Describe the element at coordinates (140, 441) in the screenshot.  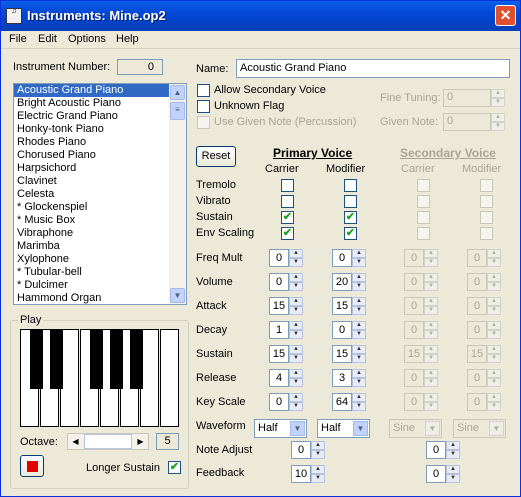
I see `arrow-right-icon: ▶` at that location.